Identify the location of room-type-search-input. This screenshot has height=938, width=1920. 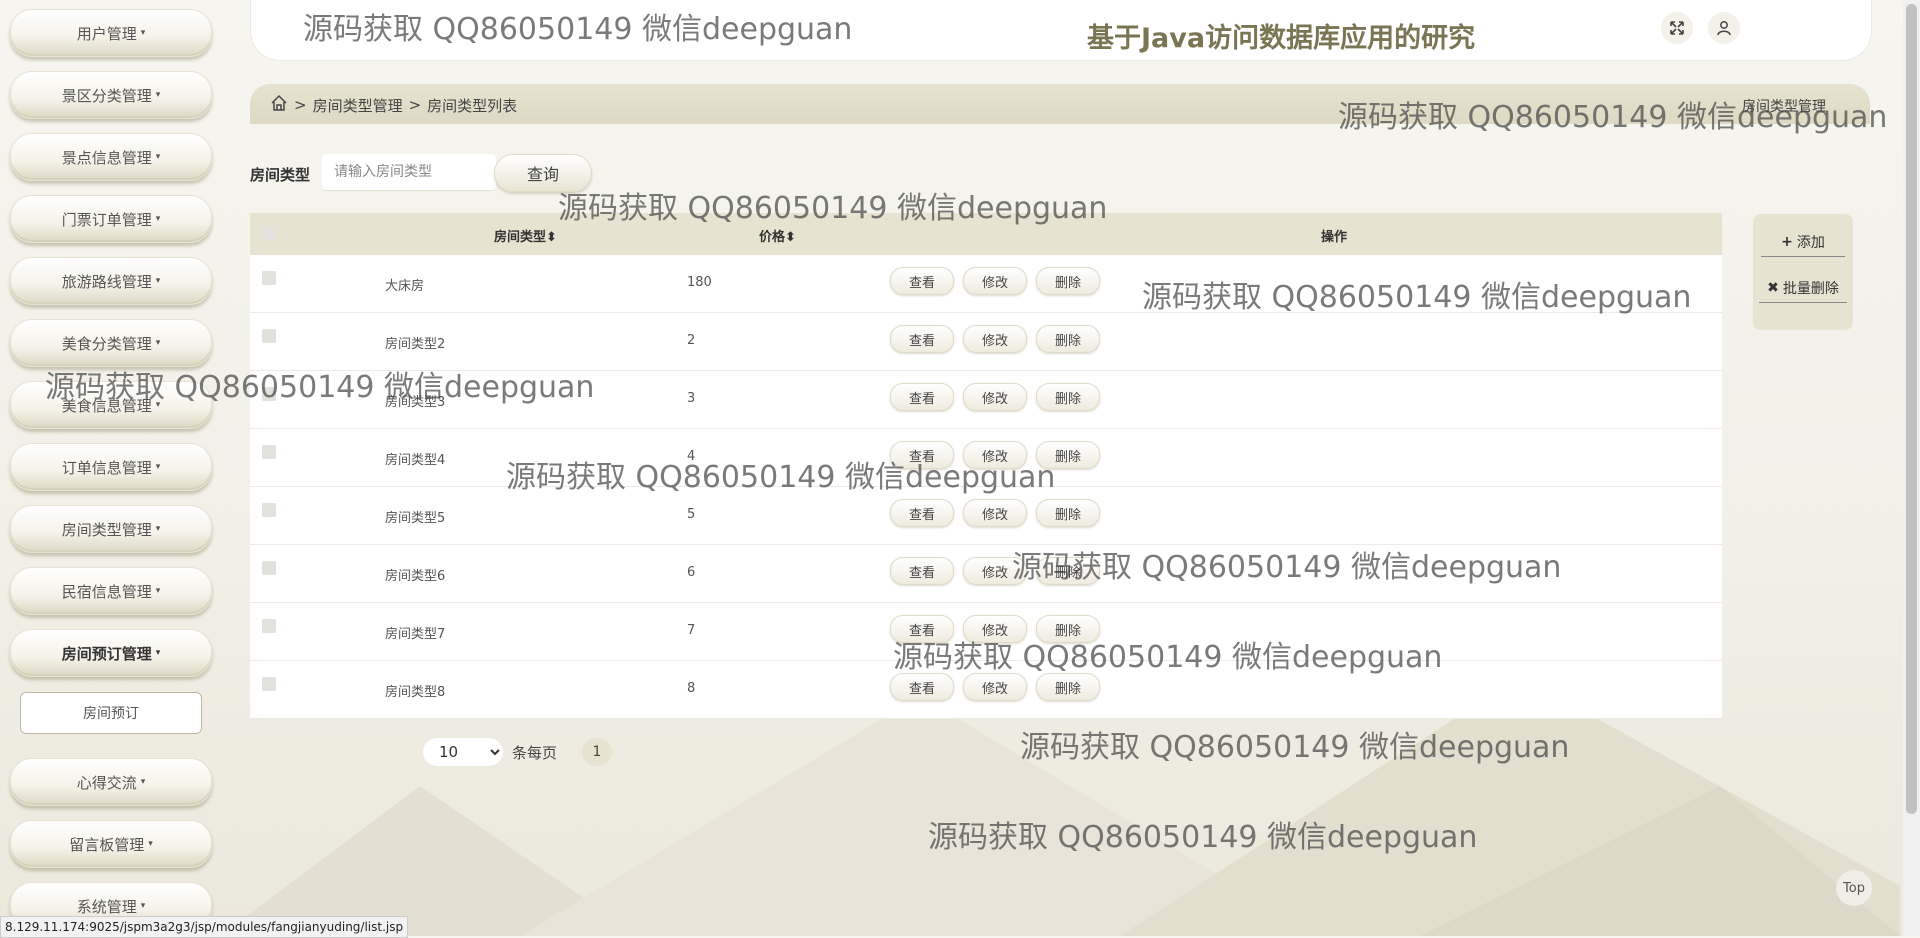
(409, 172).